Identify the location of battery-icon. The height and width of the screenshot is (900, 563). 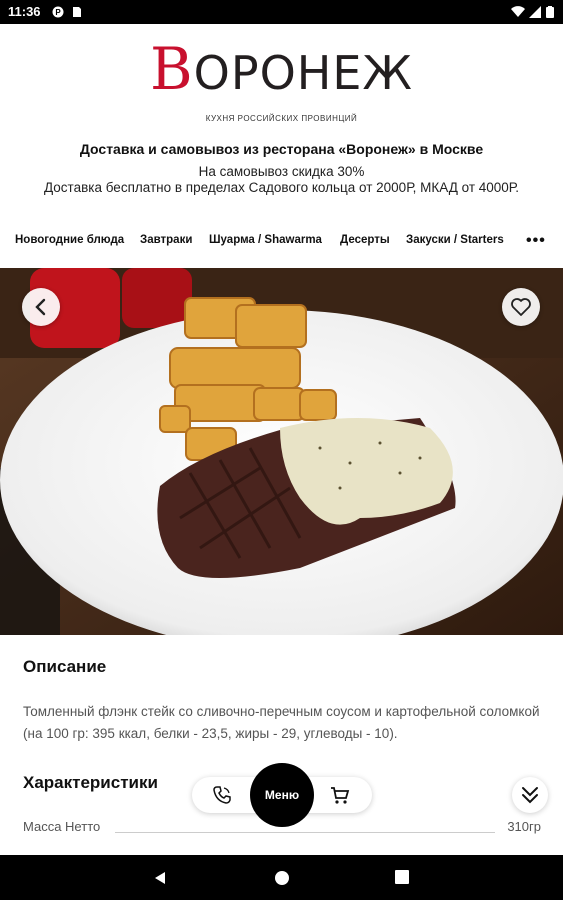
(550, 12).